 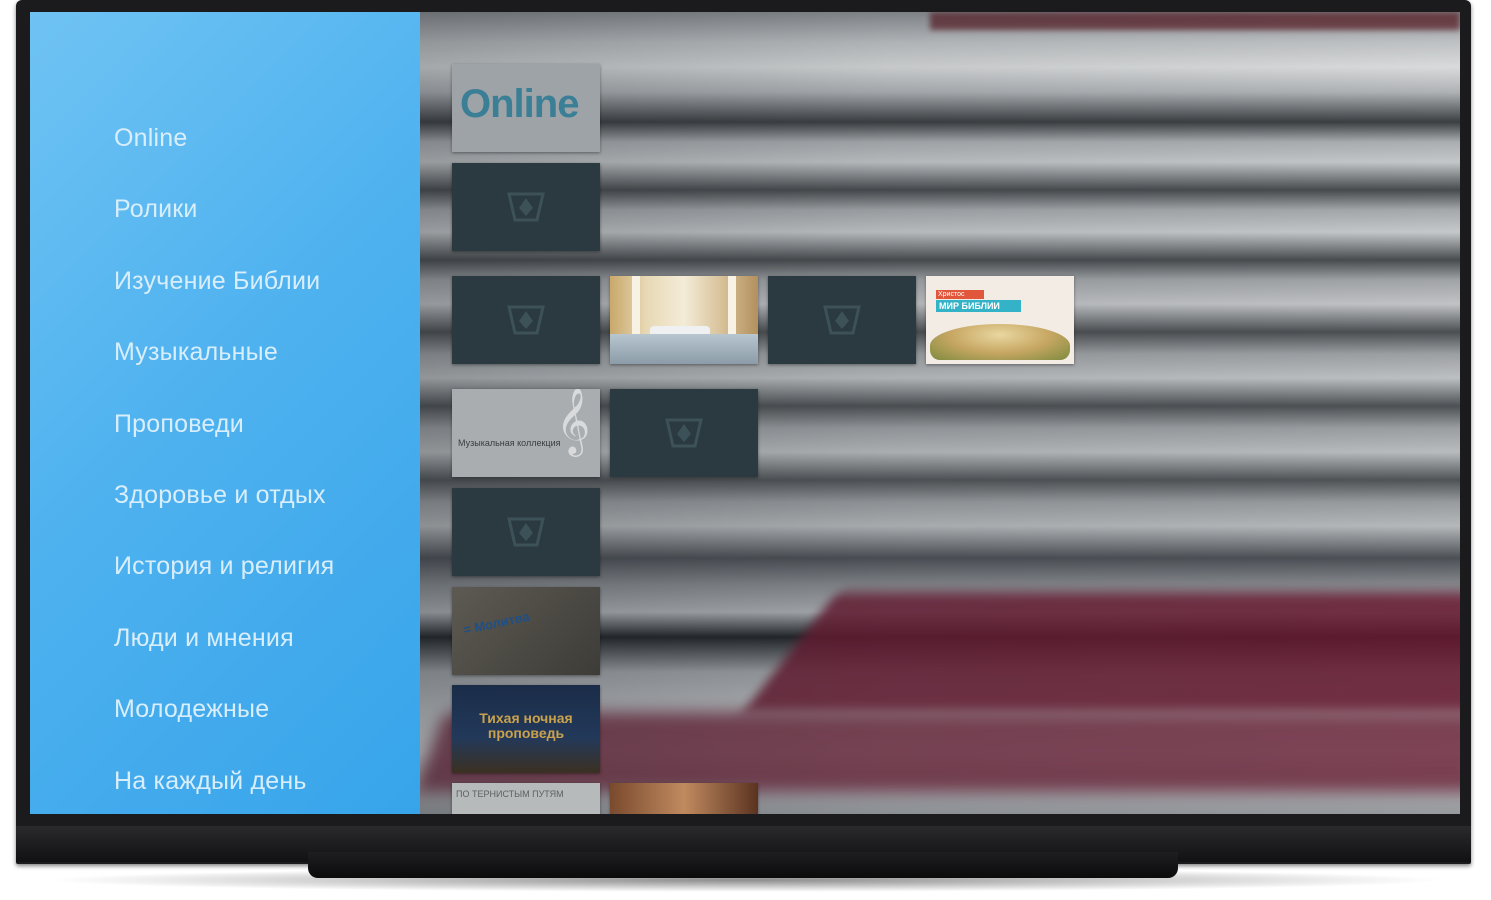 I want to click on video-tile-prayer: = Молитва, so click(x=526, y=631).